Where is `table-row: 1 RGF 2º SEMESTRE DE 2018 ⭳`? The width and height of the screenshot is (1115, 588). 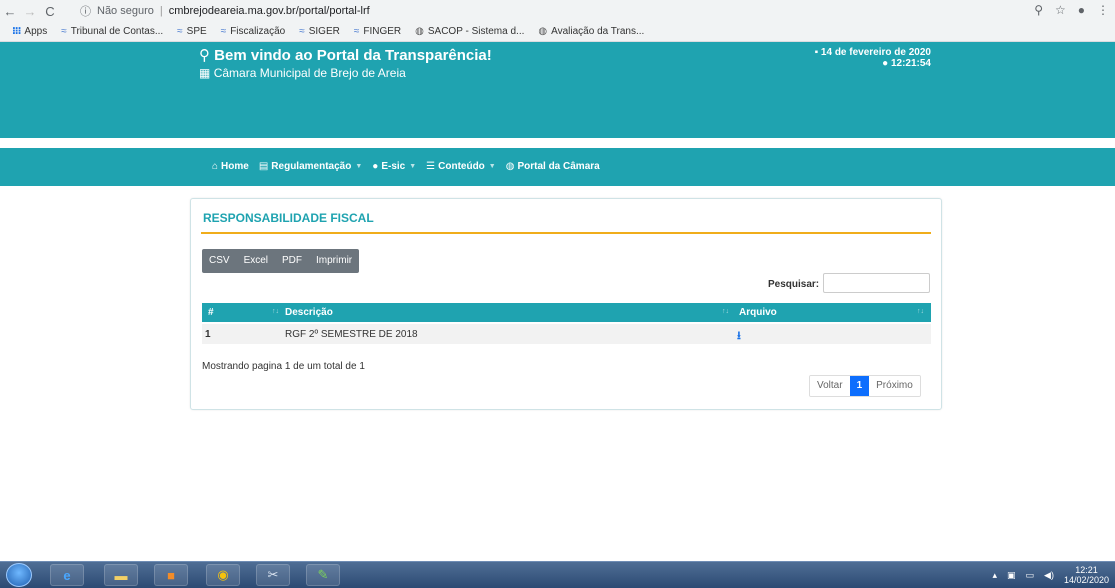
table-row: 1 RGF 2º SEMESTRE DE 2018 ⭳ is located at coordinates (566, 334).